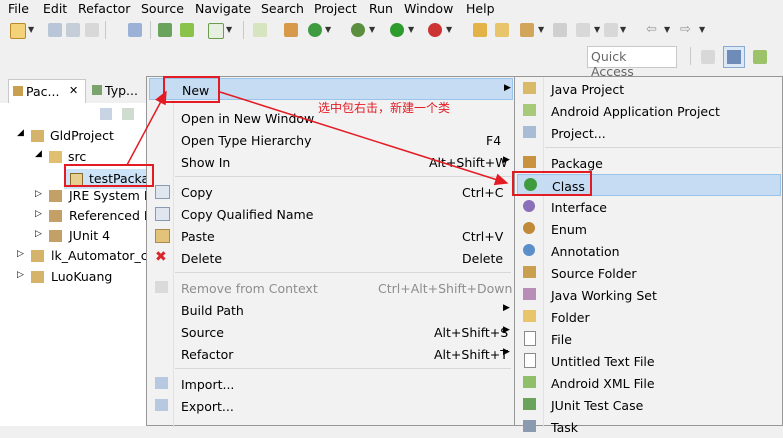  Describe the element at coordinates (384, 108) in the screenshot. I see `annotation-note: 选中包右击，新建一个类` at that location.